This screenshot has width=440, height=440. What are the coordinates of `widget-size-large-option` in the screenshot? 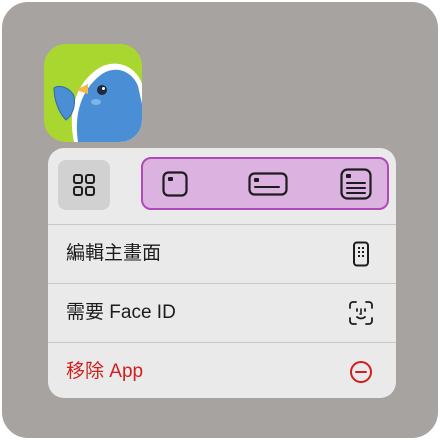 It's located at (356, 183).